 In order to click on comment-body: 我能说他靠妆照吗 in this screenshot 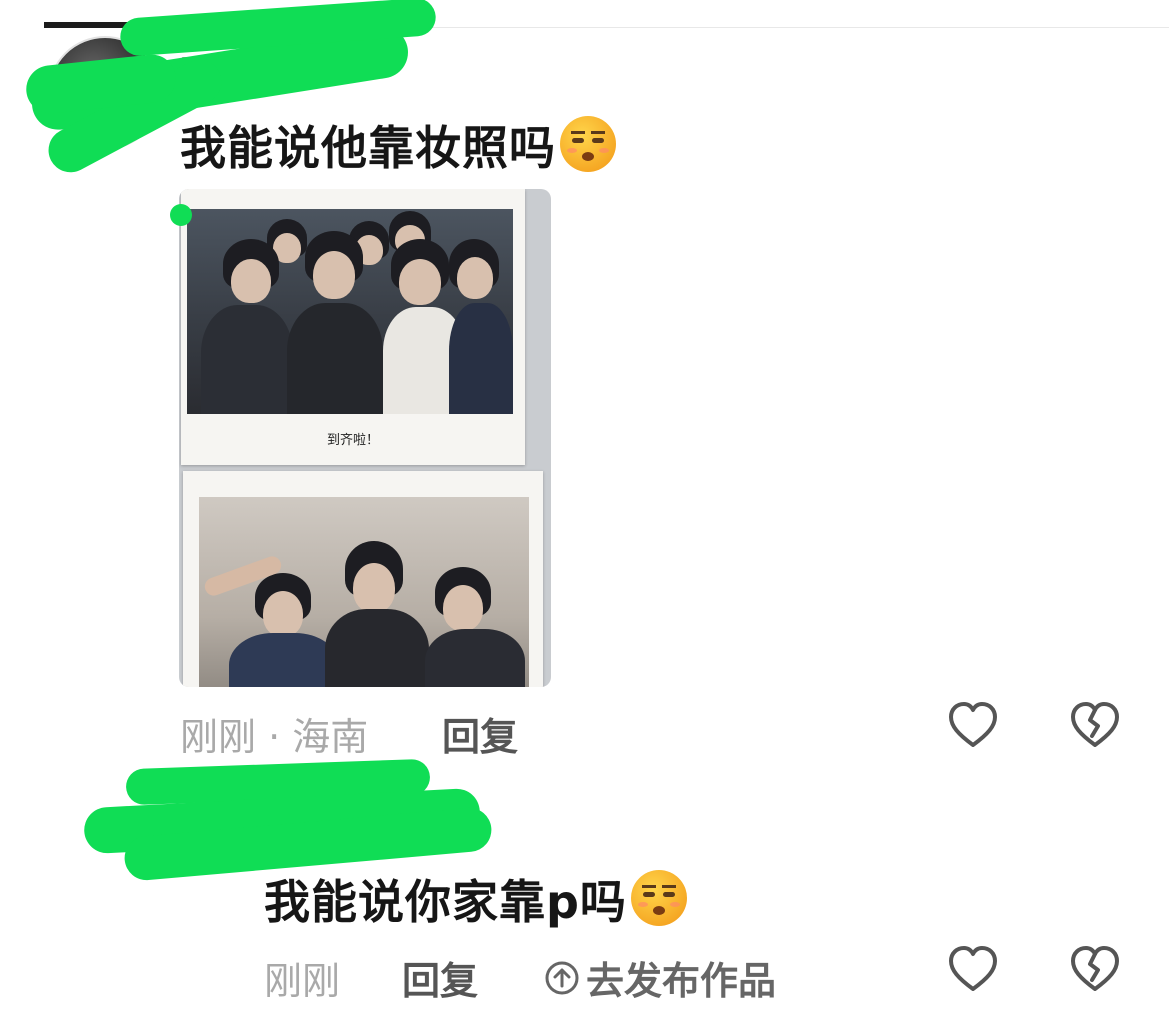, I will do `click(368, 148)`.